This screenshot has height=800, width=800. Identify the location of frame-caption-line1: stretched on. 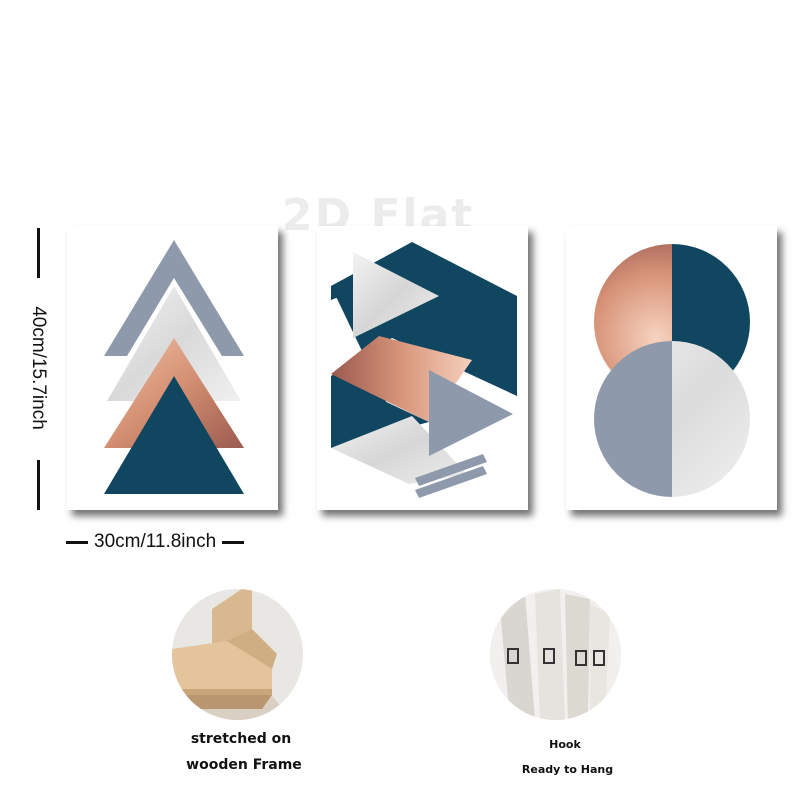
(241, 739).